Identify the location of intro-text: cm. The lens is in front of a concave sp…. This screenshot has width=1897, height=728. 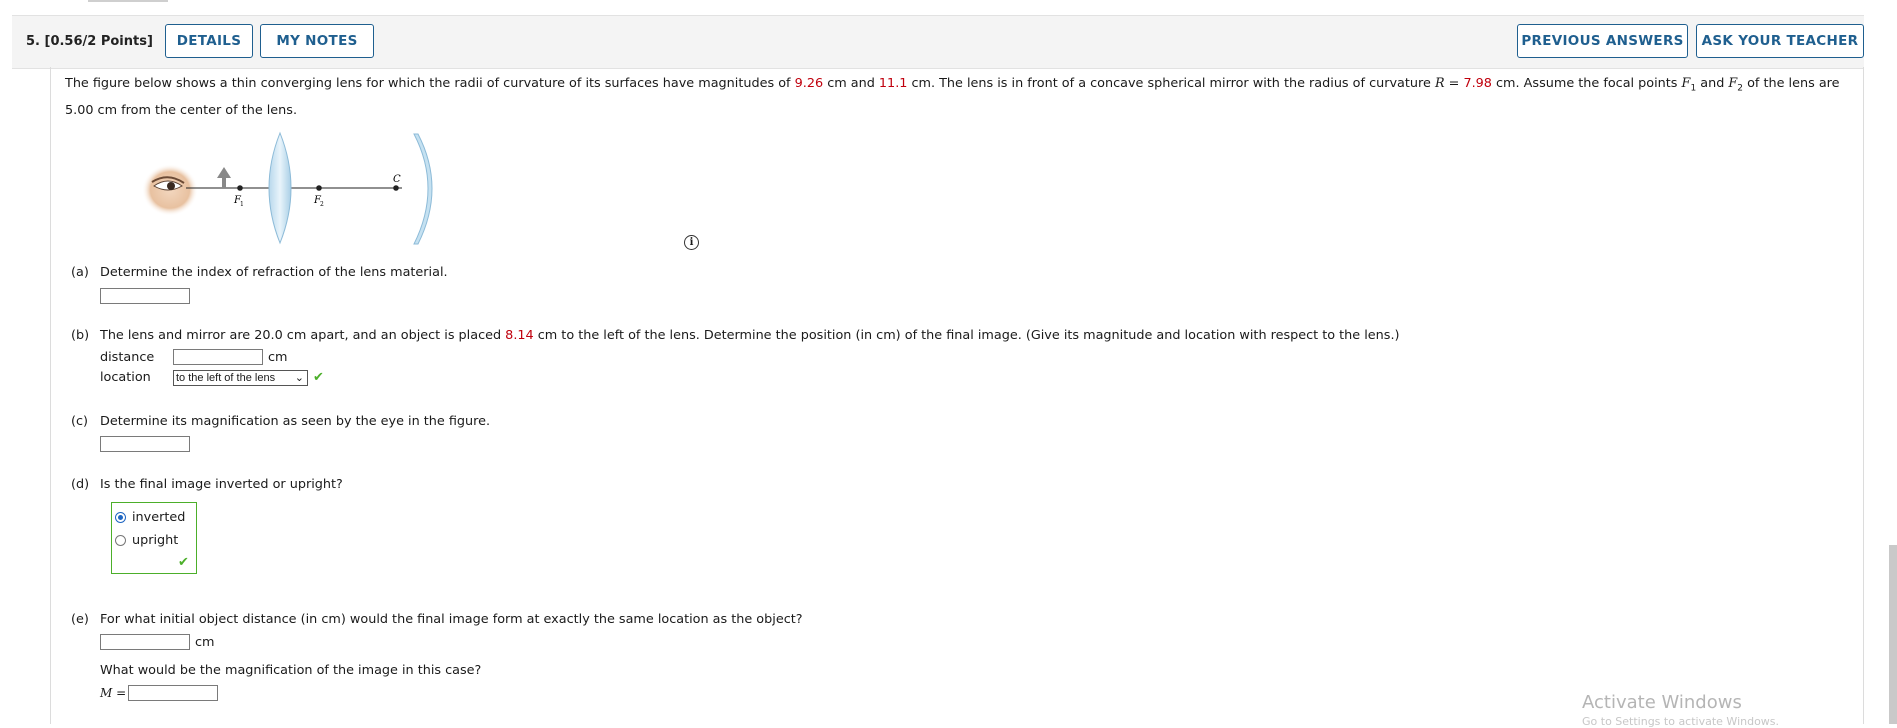
(1171, 83).